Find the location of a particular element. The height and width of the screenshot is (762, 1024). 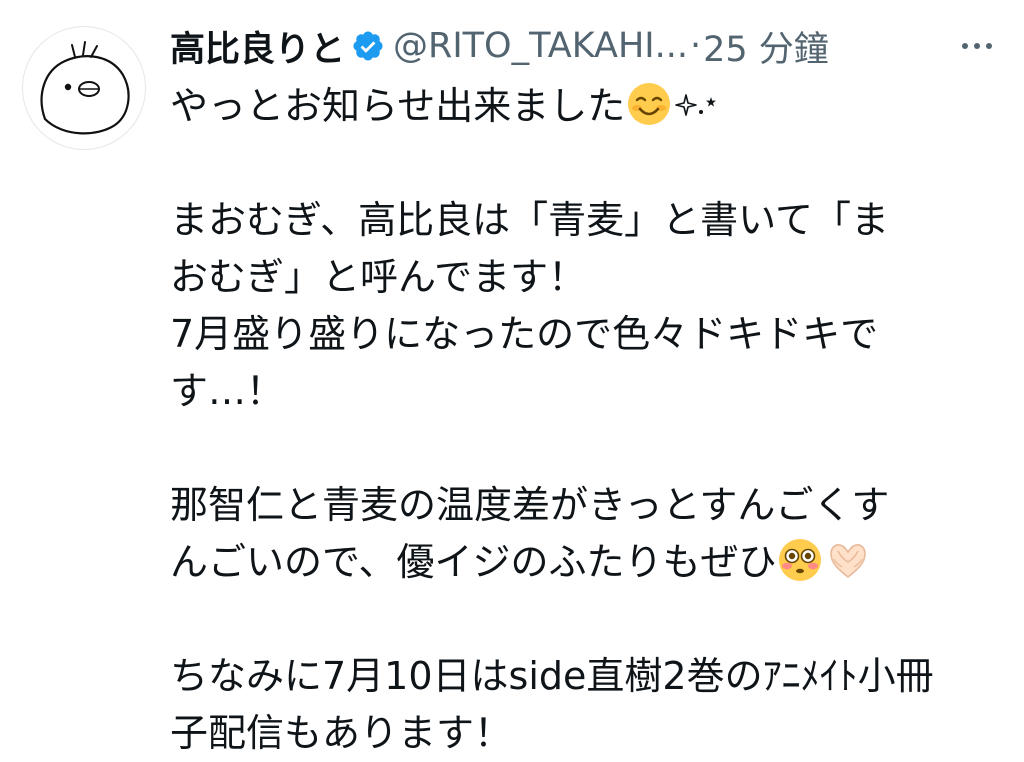

smiling-face-emoji is located at coordinates (649, 104).